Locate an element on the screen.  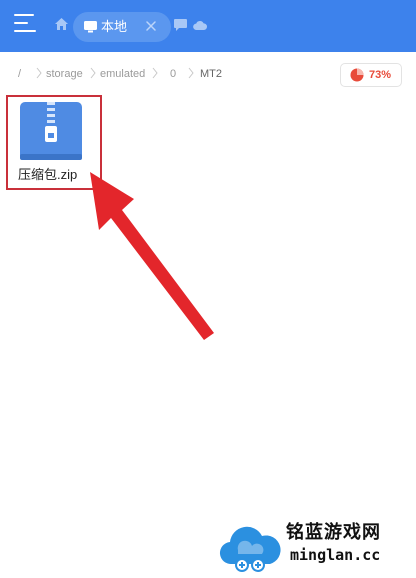
red-arrow-annotation is located at coordinates (152, 256).